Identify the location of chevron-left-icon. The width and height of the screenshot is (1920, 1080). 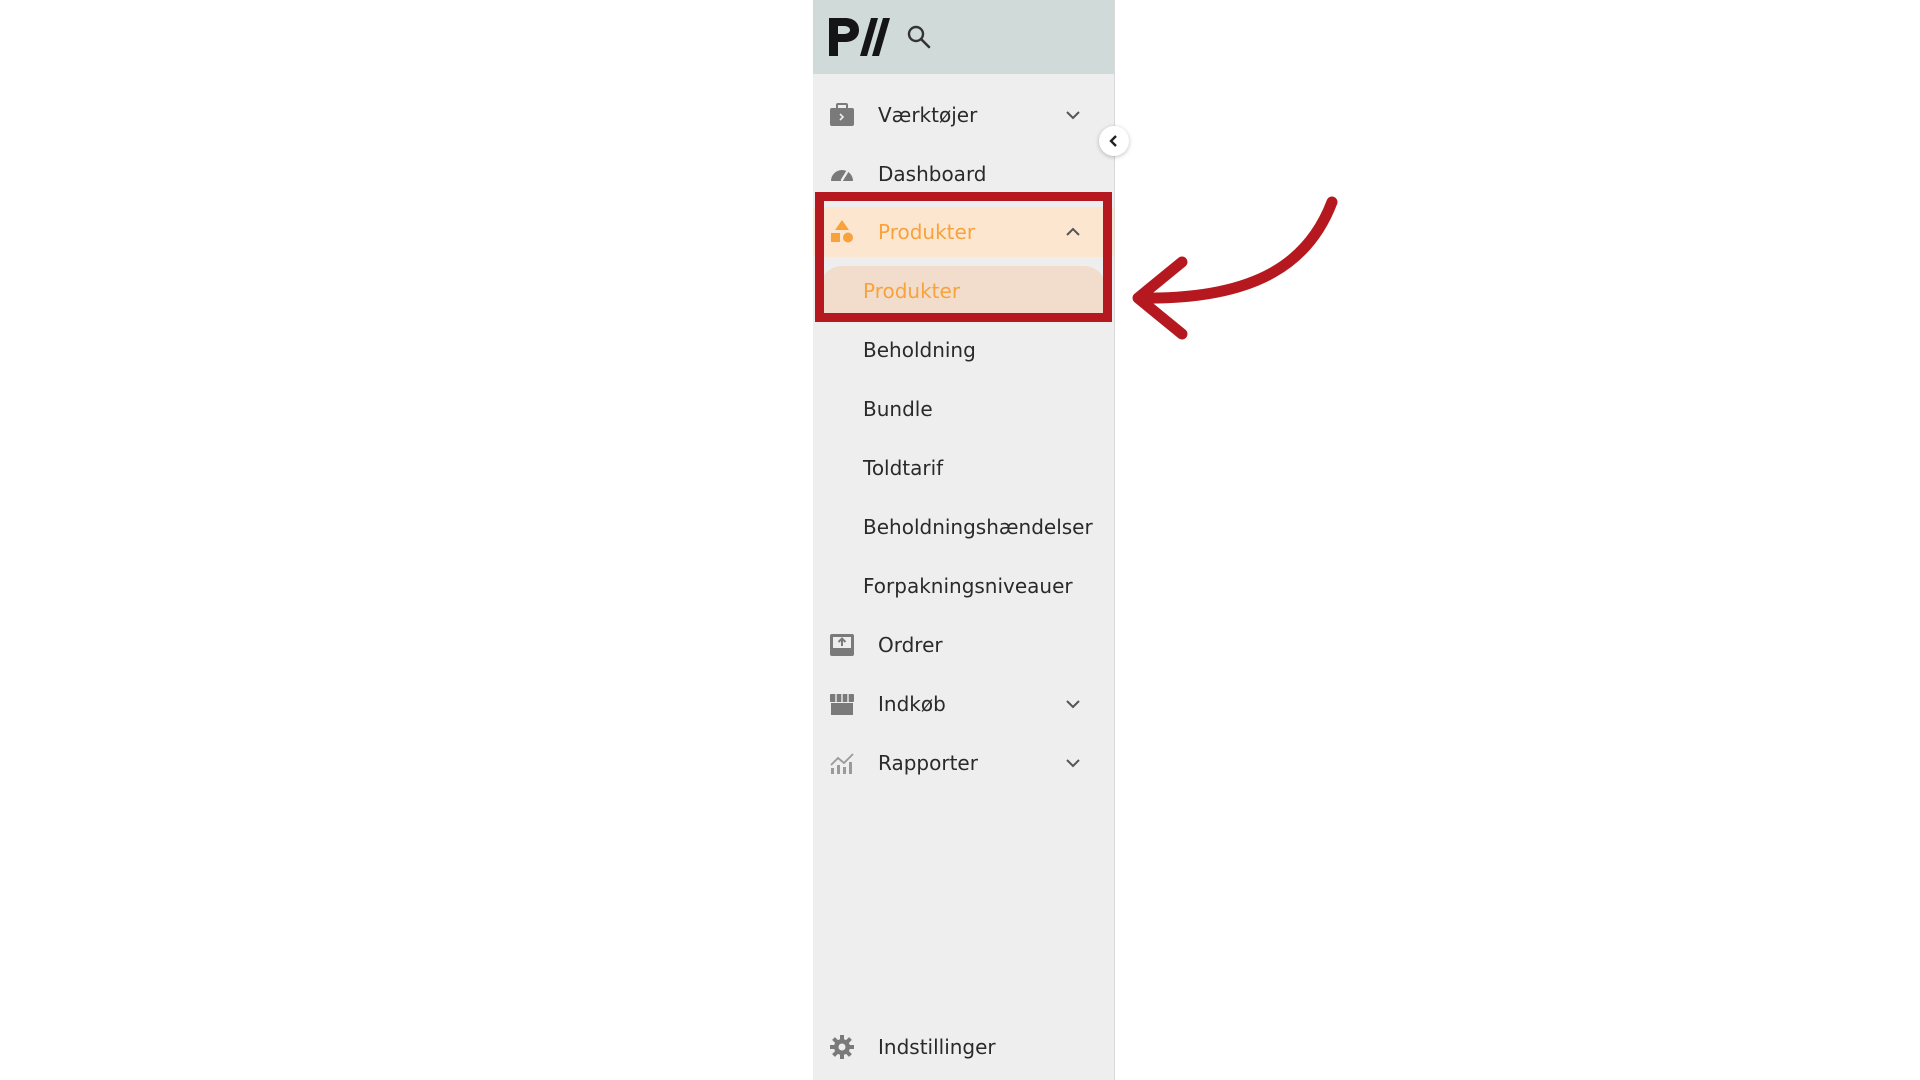
(1113, 141).